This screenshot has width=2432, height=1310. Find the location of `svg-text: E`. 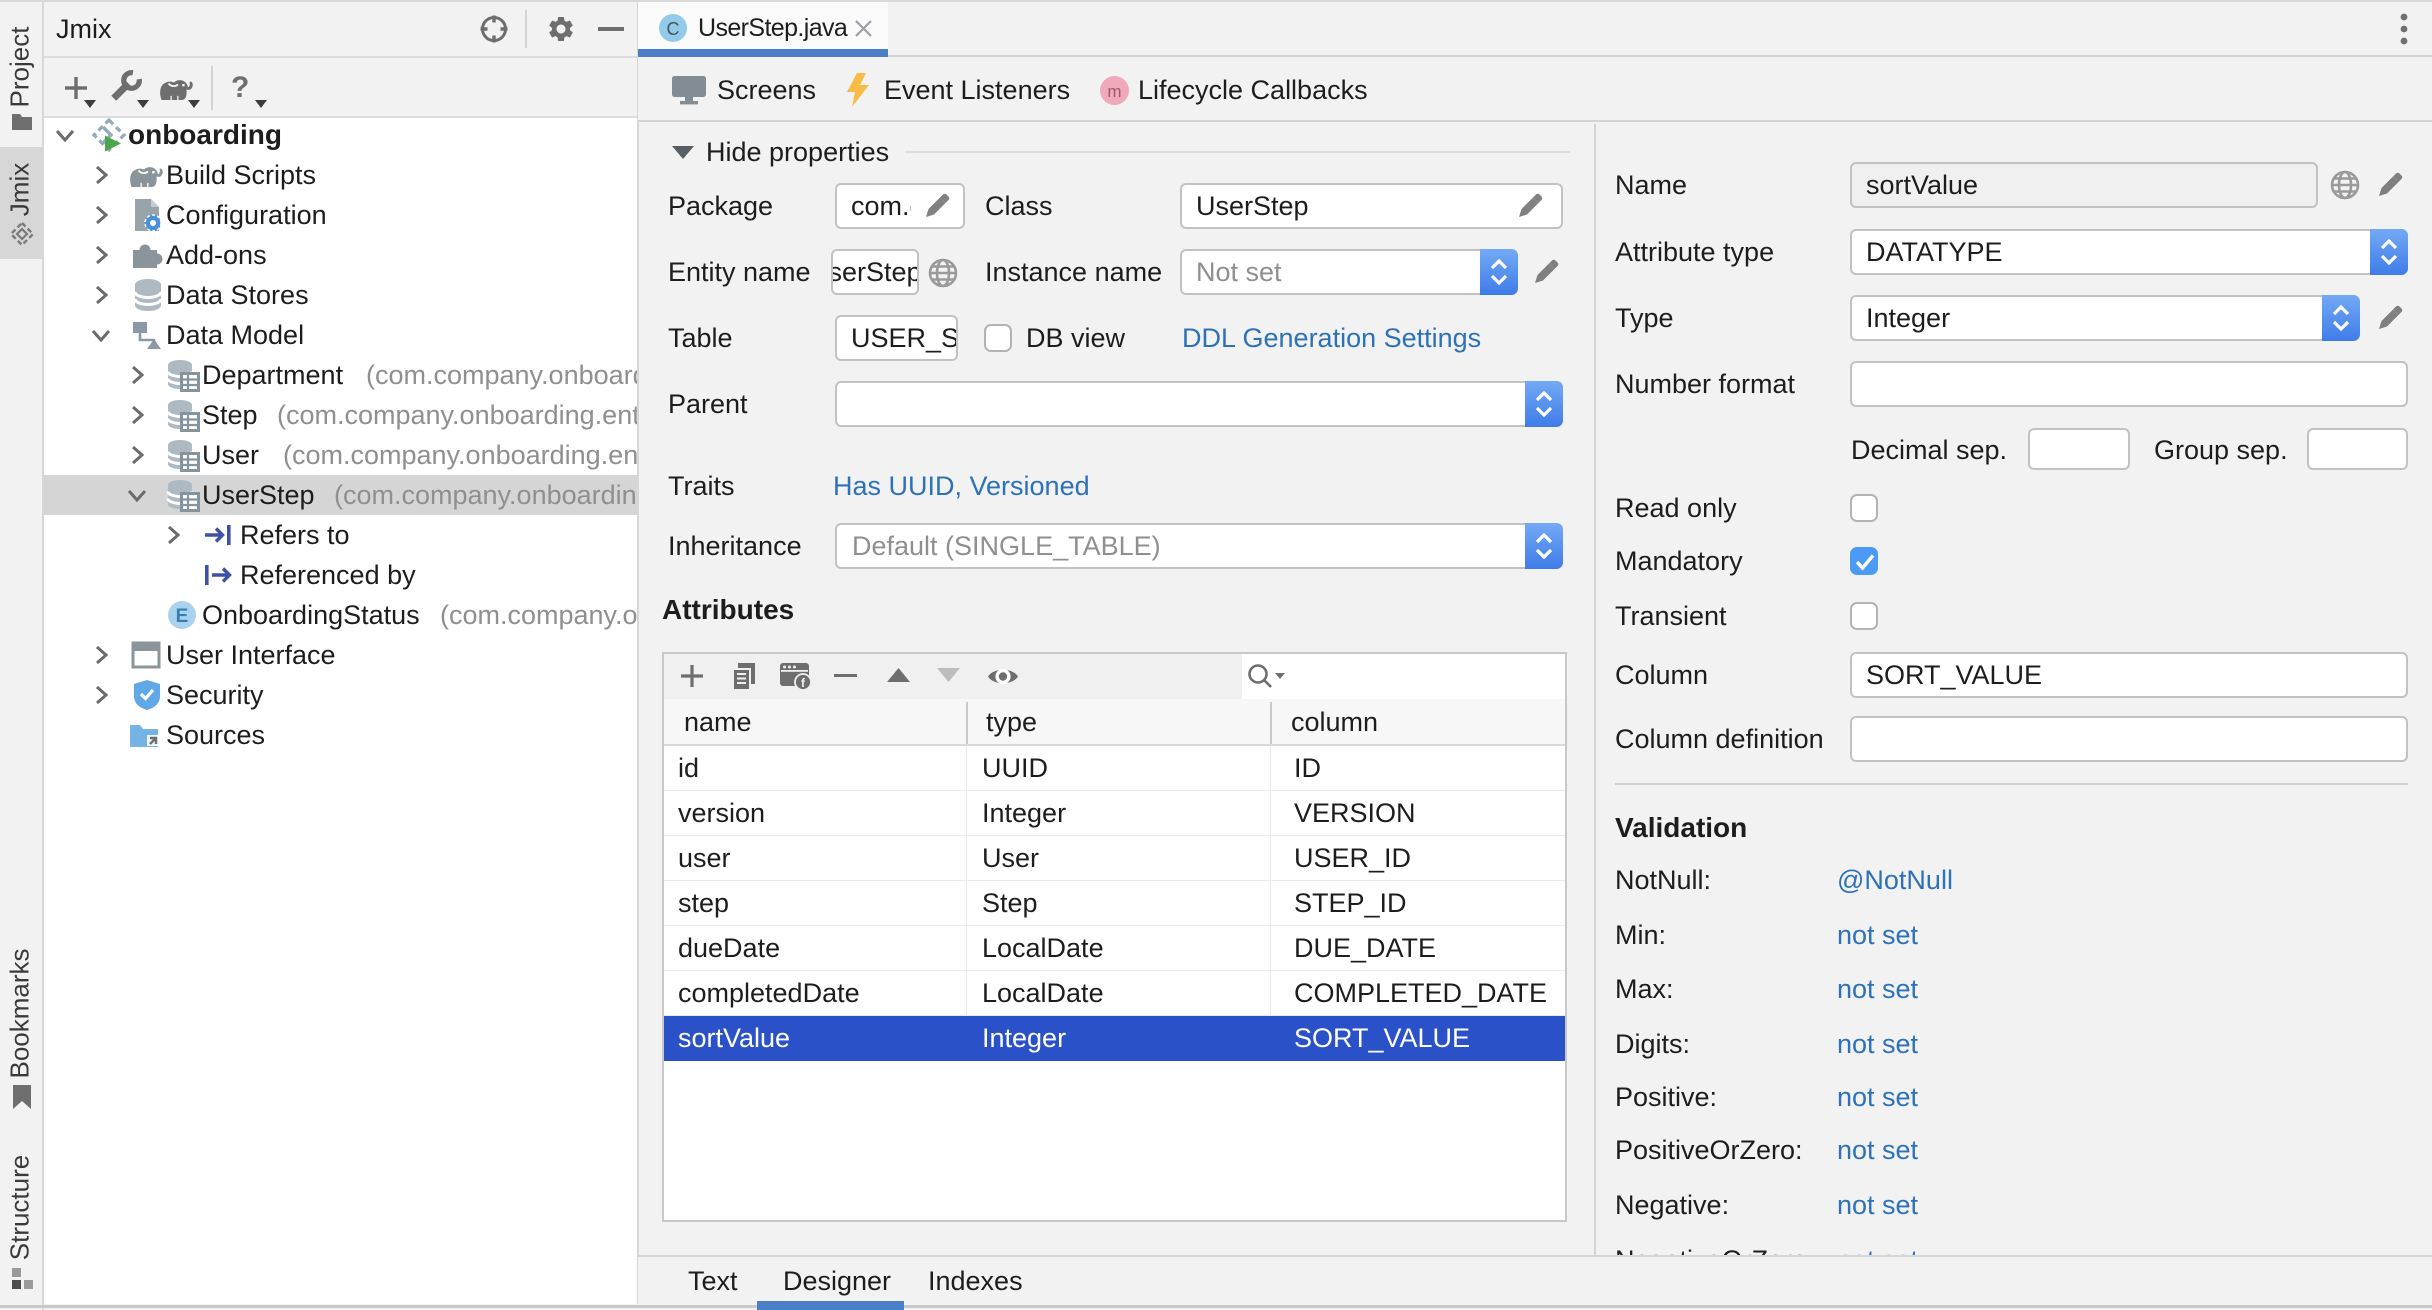

svg-text: E is located at coordinates (182, 616).